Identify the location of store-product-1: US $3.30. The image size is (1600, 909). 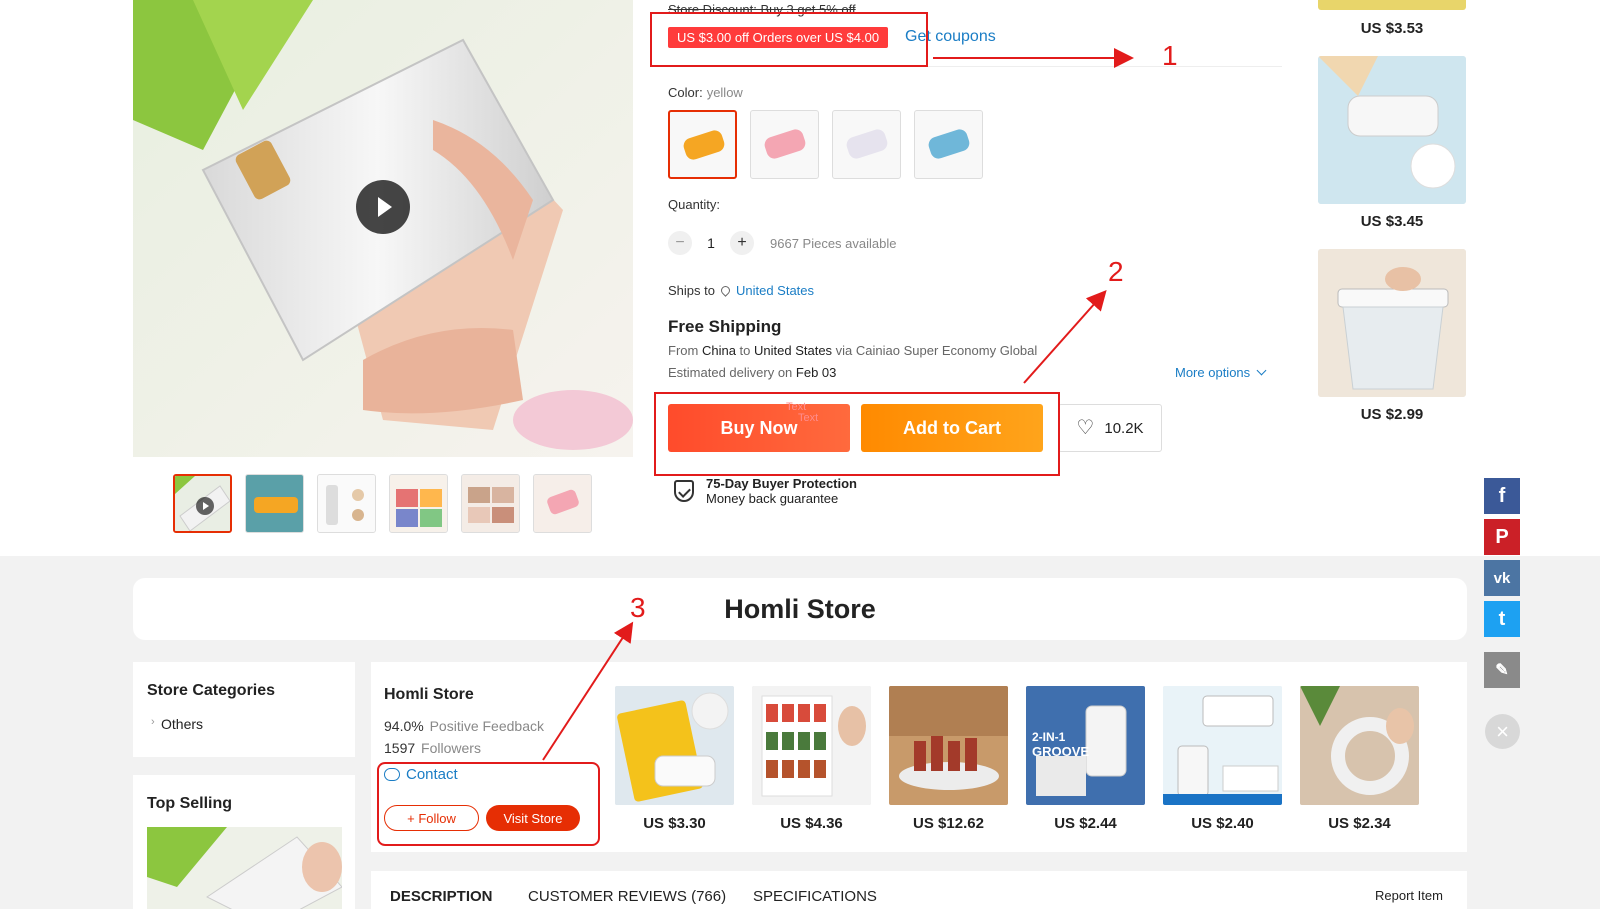
(674, 759).